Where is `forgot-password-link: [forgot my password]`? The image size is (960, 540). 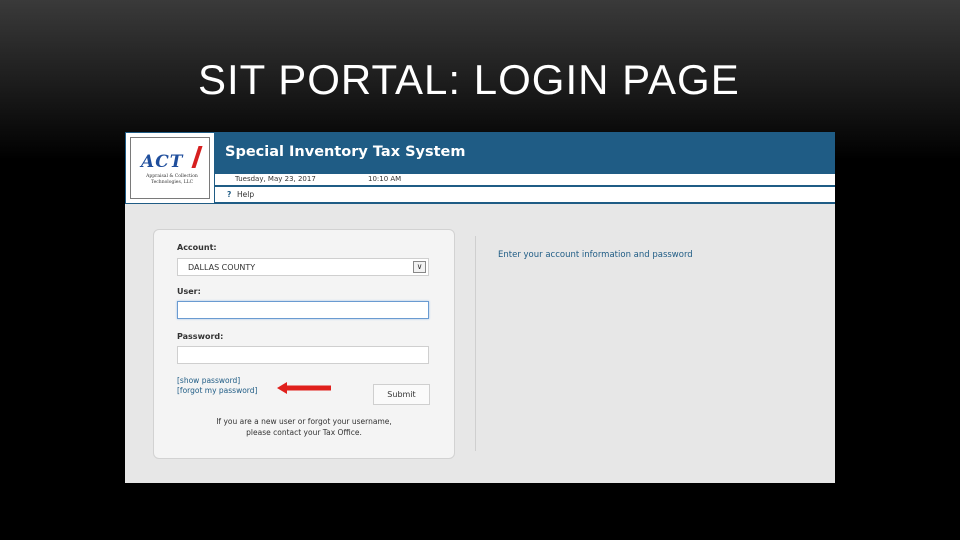
forgot-password-link: [forgot my password] is located at coordinates (217, 390).